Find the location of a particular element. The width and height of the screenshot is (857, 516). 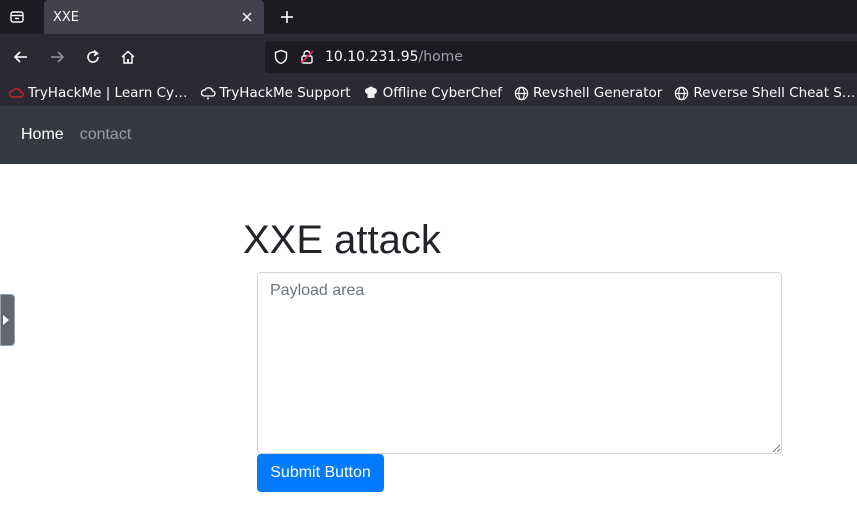

bookmark-label: TryHackMe Support is located at coordinates (285, 93).